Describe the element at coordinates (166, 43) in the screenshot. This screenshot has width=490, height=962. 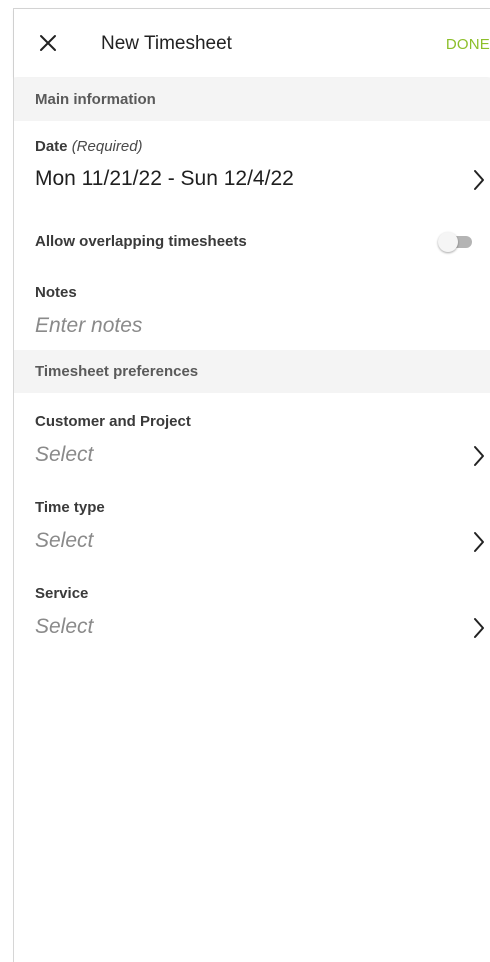
I see `page-title: New Timesheet` at that location.